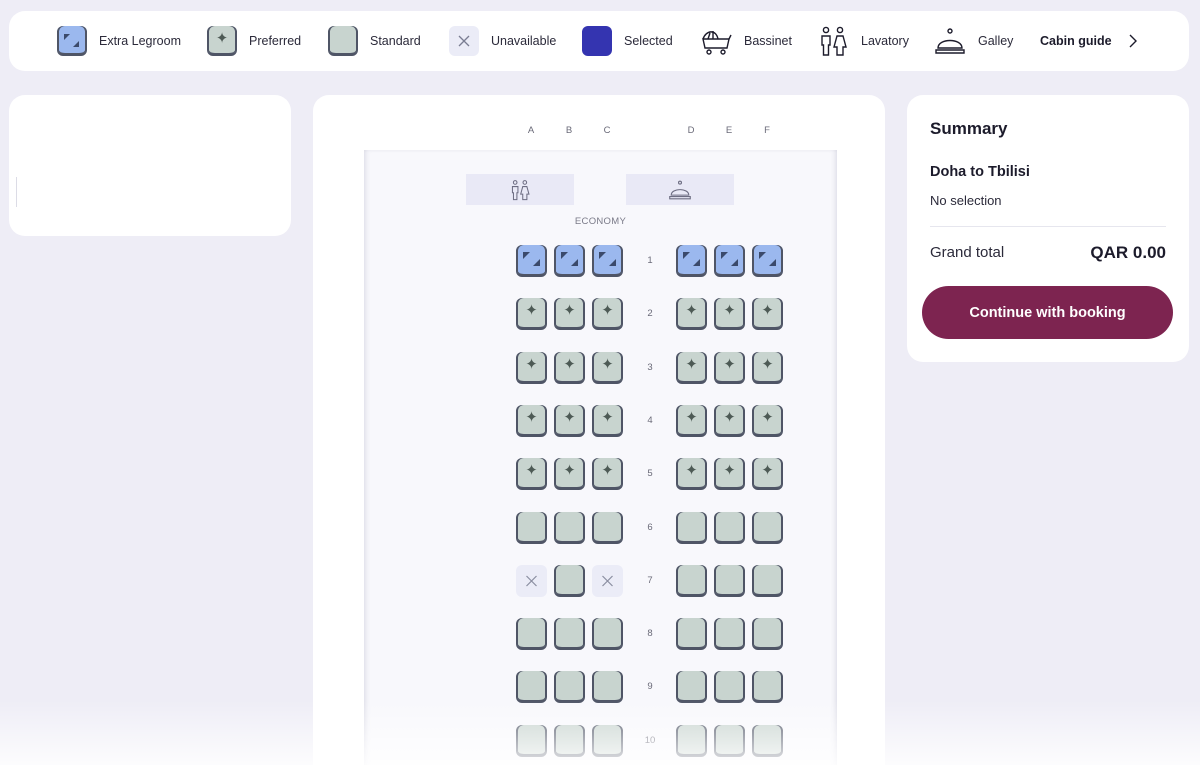 The width and height of the screenshot is (1200, 765). Describe the element at coordinates (650, 686) in the screenshot. I see `row-number: 9` at that location.